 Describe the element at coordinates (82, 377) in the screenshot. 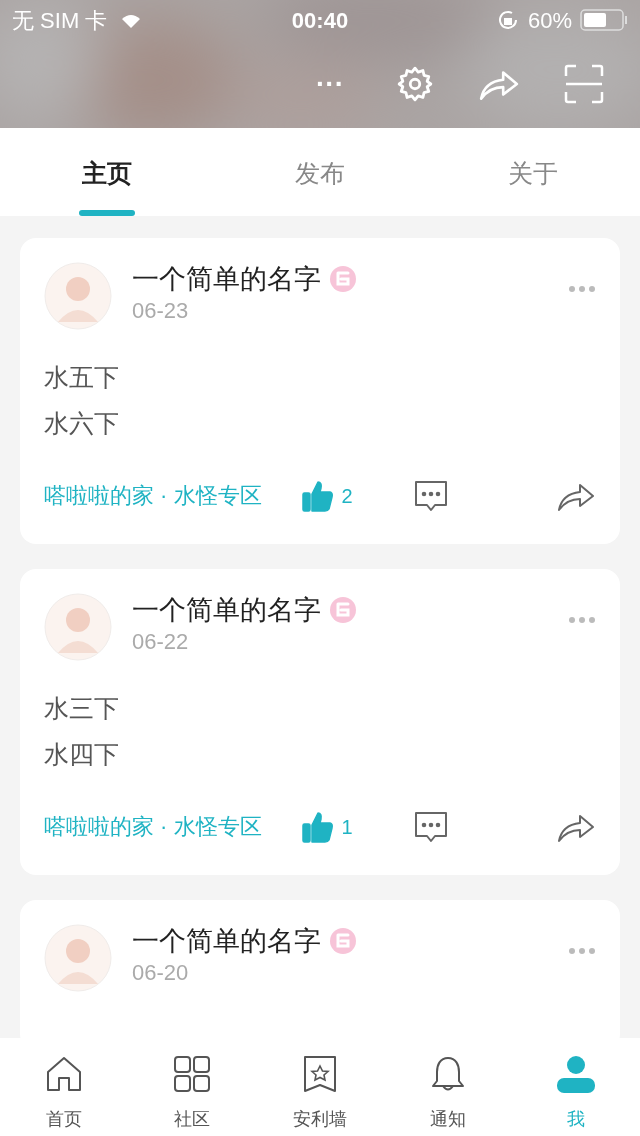

I see `post-text: 水五下` at that location.